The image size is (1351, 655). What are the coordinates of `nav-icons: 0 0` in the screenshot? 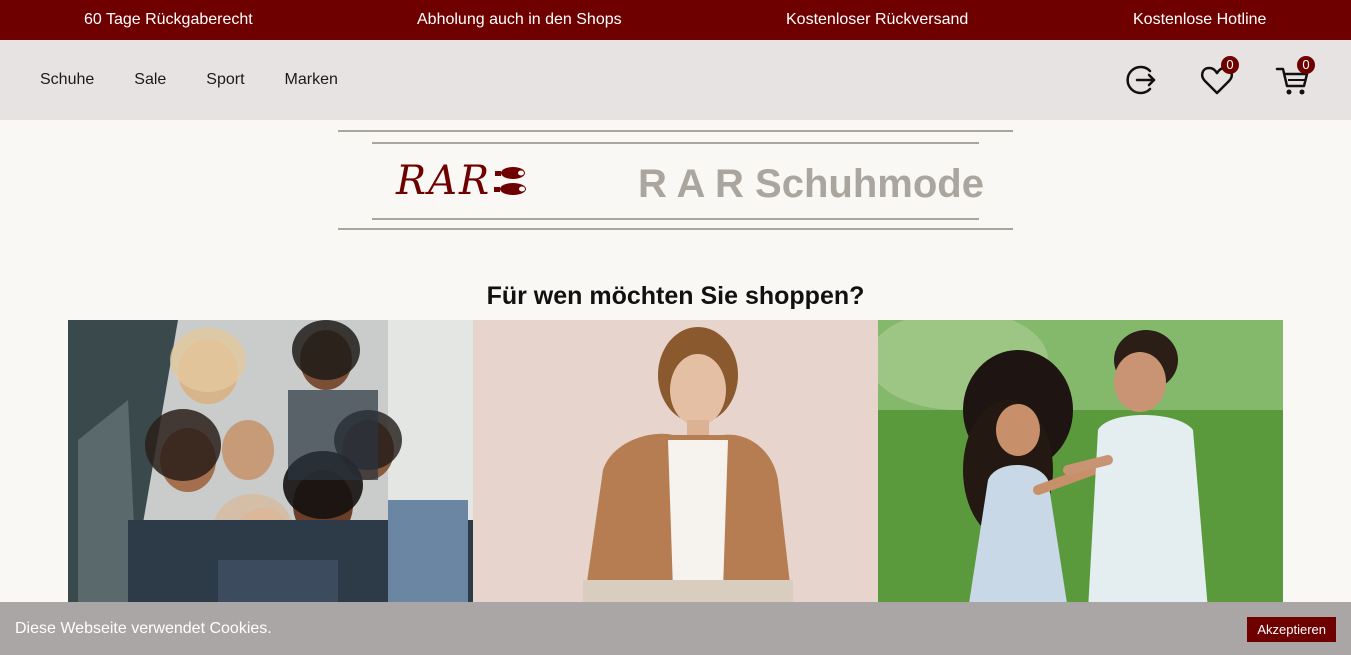 It's located at (1199, 80).